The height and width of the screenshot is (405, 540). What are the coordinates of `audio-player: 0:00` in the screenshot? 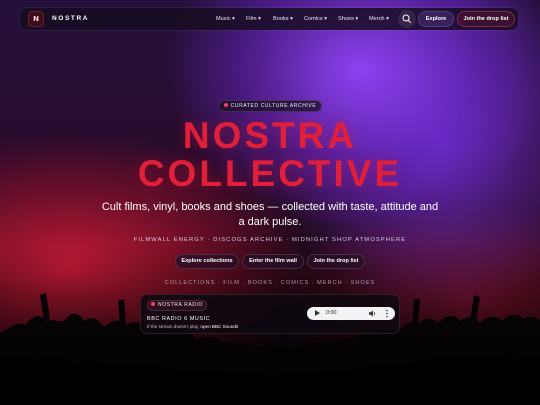 It's located at (351, 313).